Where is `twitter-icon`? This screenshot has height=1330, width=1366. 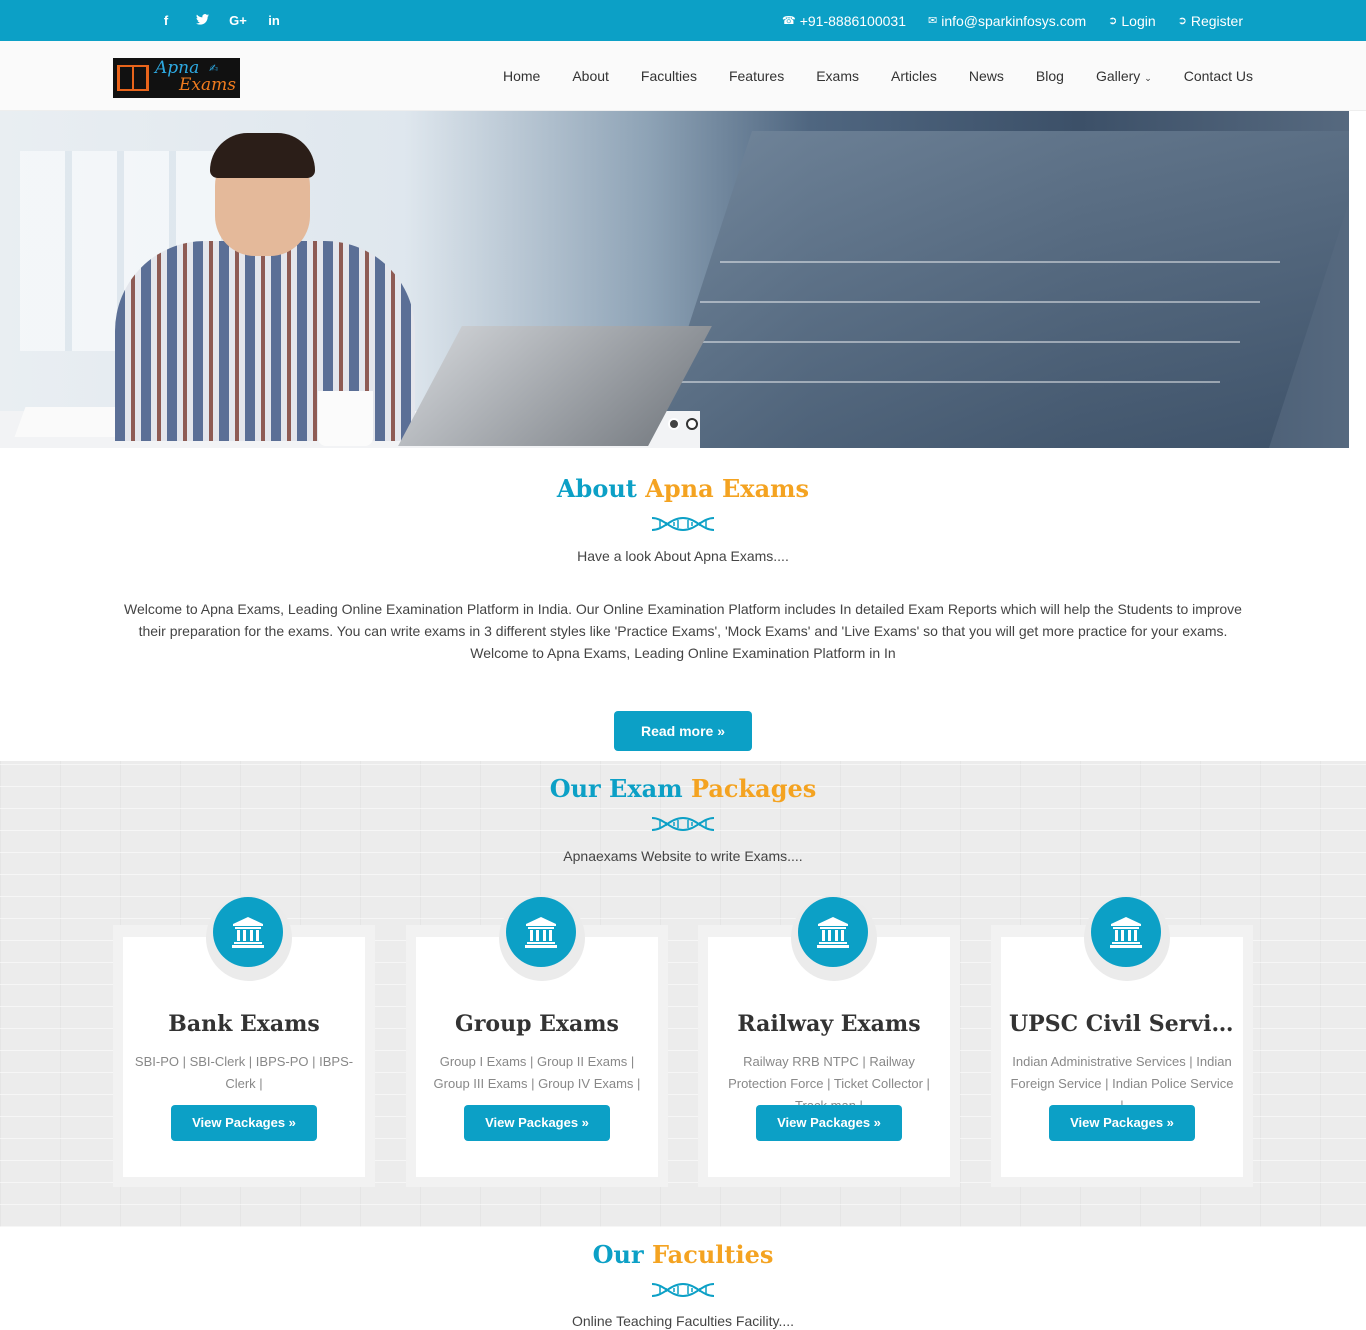 twitter-icon is located at coordinates (202, 20).